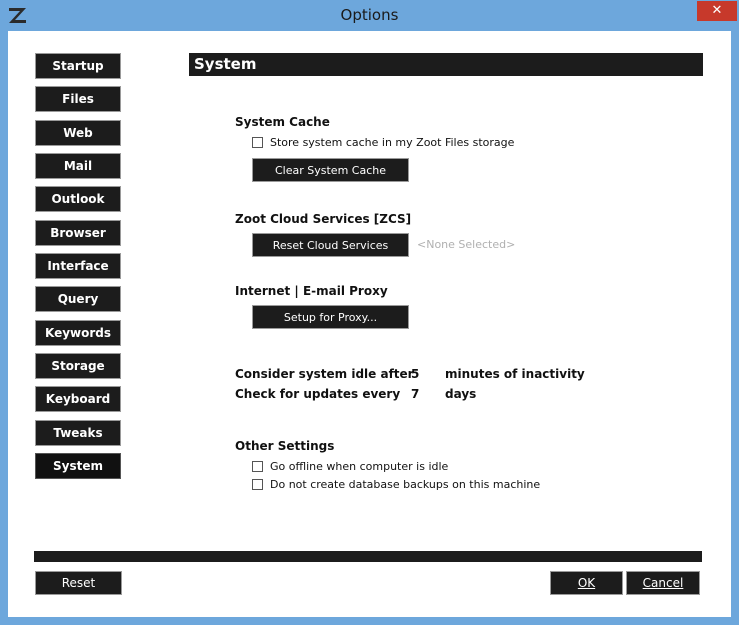 This screenshot has height=625, width=739. I want to click on nav-label: Outlook, so click(78, 199).